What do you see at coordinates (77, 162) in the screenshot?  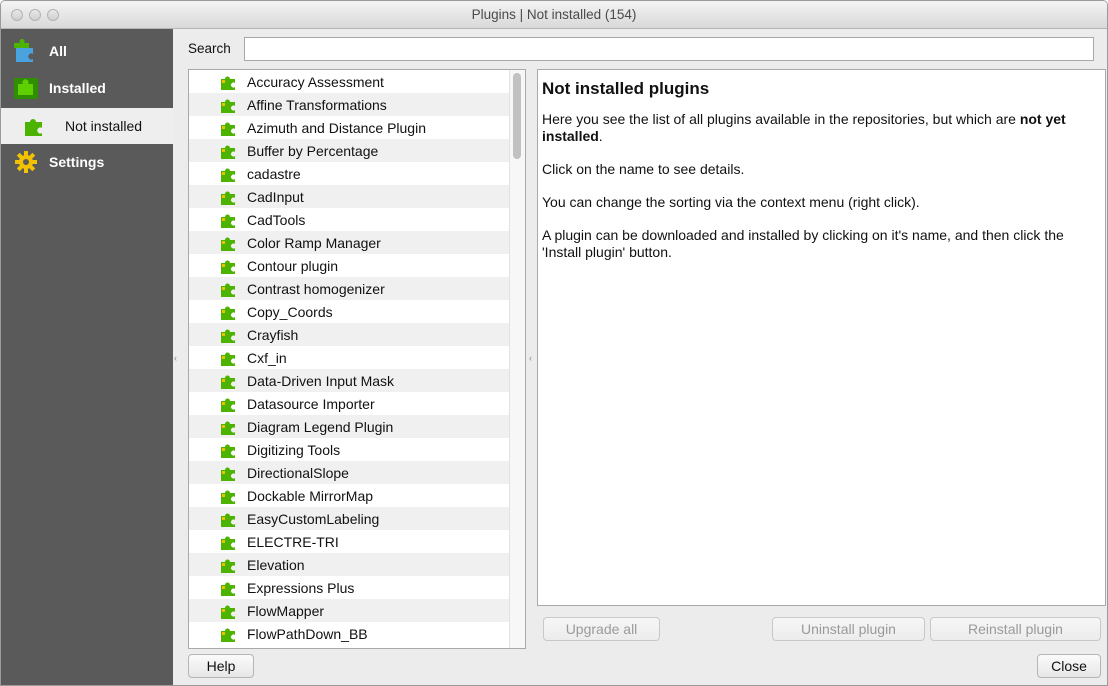 I see `sidebar-item-label: Settings` at bounding box center [77, 162].